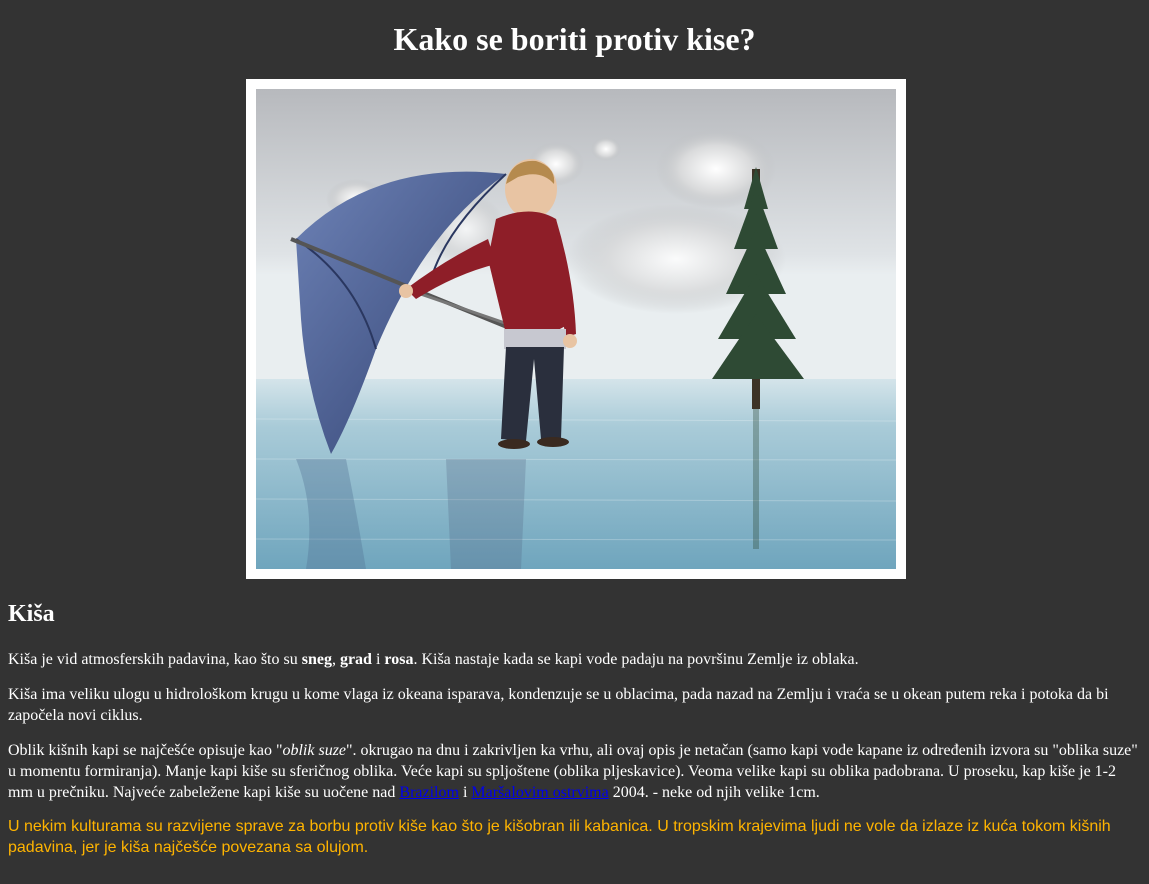 This screenshot has width=1149, height=884. Describe the element at coordinates (429, 792) in the screenshot. I see `link-brazil: Brazilom` at that location.